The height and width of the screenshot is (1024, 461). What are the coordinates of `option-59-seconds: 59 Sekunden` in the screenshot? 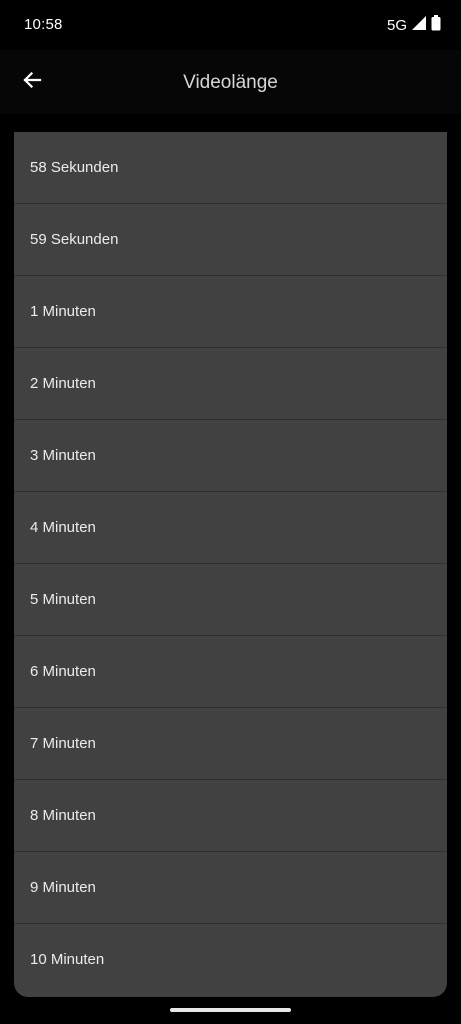 It's located at (230, 240).